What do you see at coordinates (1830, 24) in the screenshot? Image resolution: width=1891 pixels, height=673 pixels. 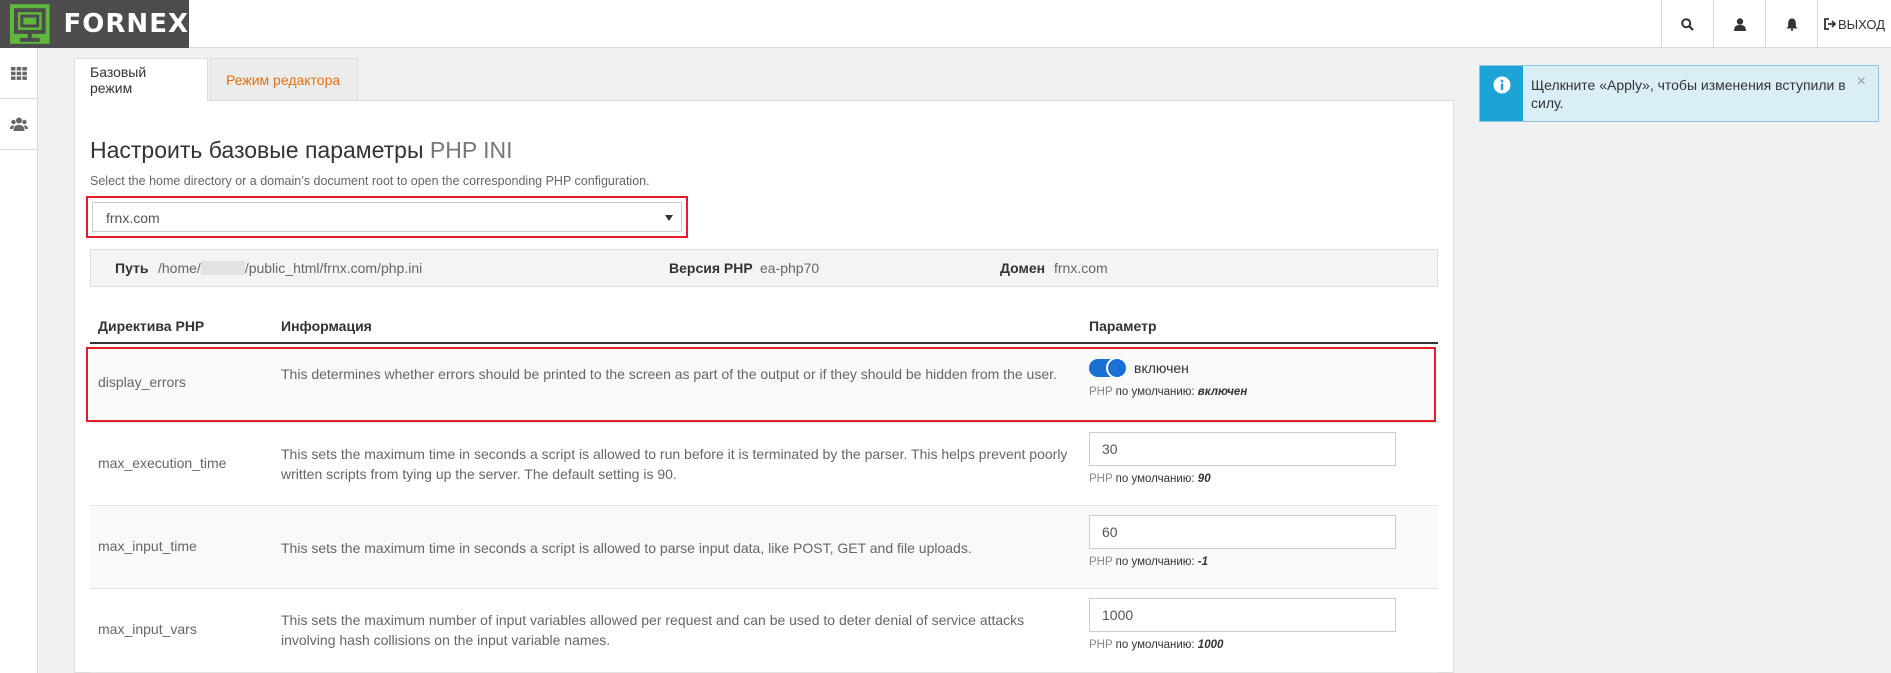 I see `sign-out-icon` at bounding box center [1830, 24].